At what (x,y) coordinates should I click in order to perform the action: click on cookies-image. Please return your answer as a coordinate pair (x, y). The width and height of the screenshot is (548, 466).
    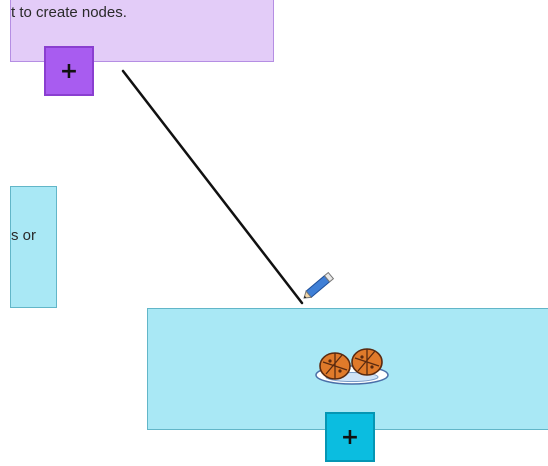
    Looking at the image, I should click on (352, 366).